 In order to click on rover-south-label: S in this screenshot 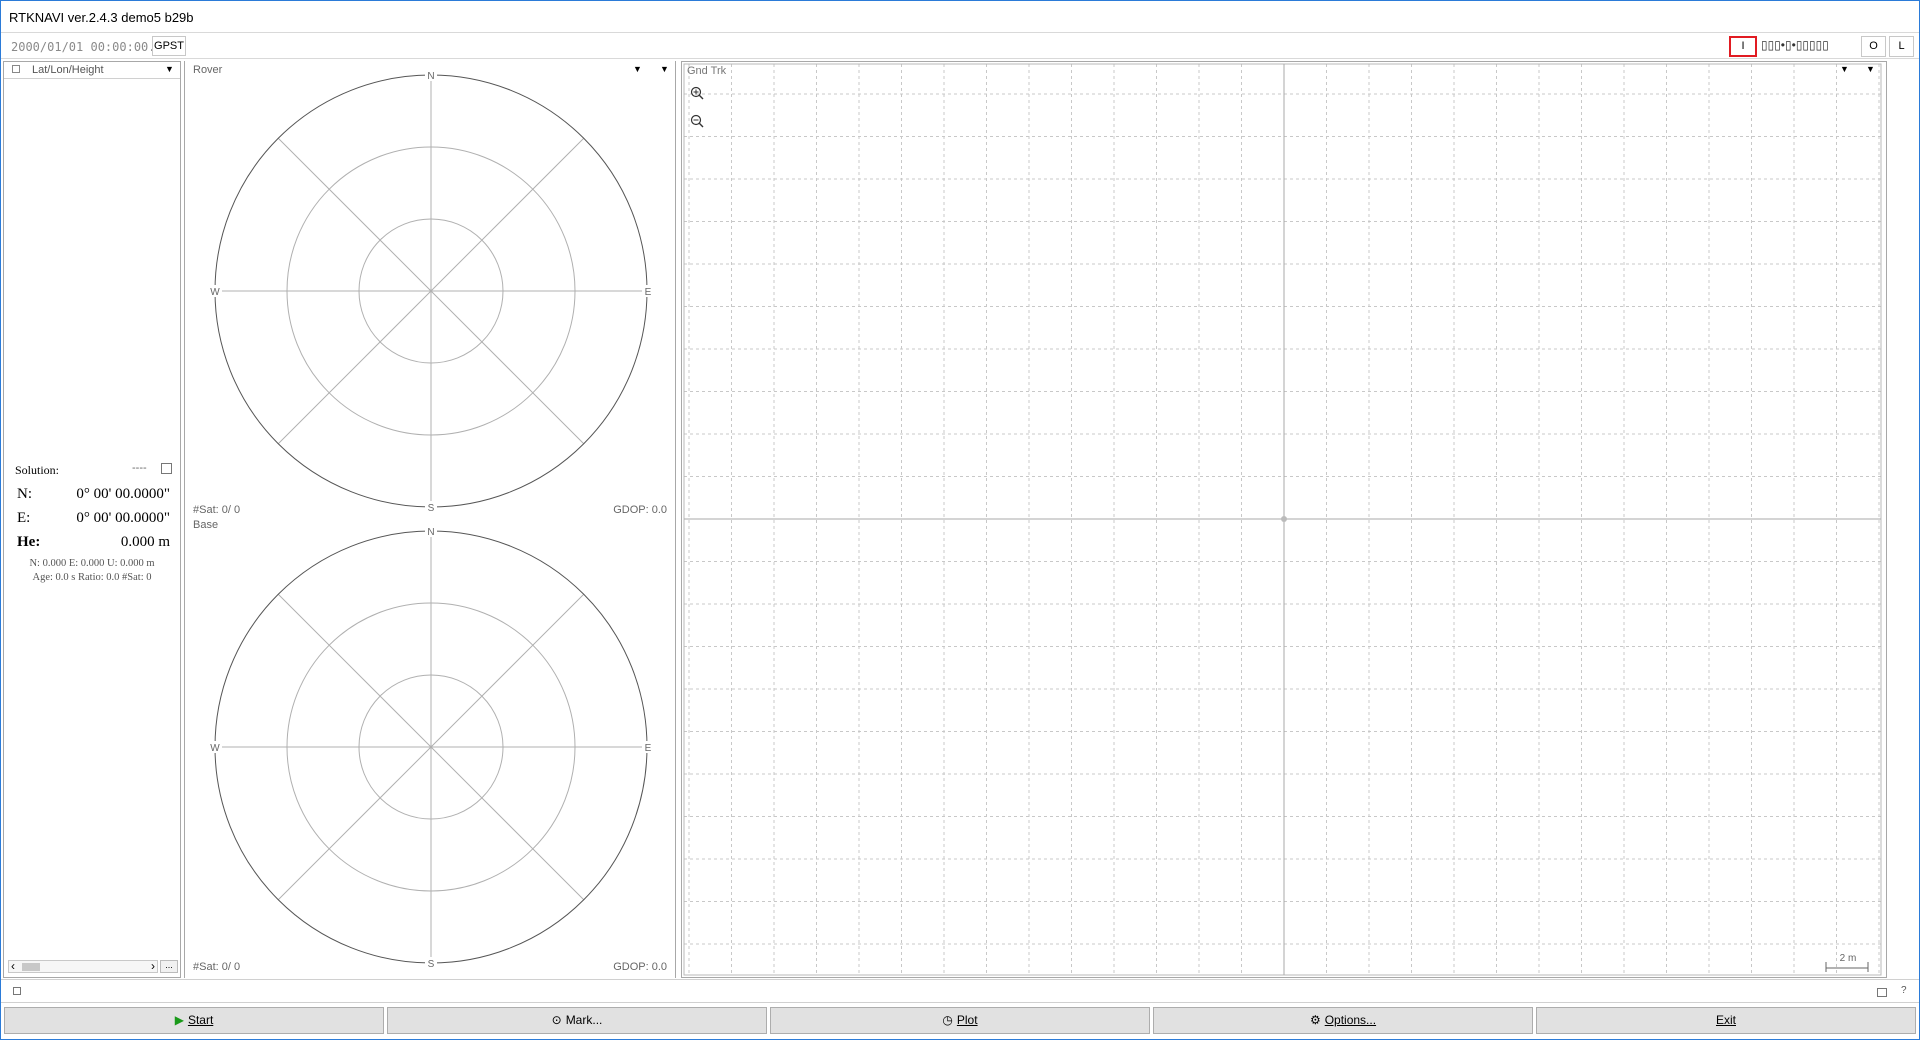, I will do `click(431, 508)`.